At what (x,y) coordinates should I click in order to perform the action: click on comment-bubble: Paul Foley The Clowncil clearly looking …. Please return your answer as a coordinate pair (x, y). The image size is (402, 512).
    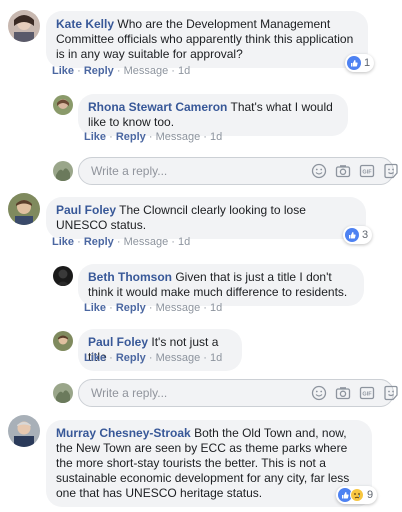
    Looking at the image, I should click on (206, 218).